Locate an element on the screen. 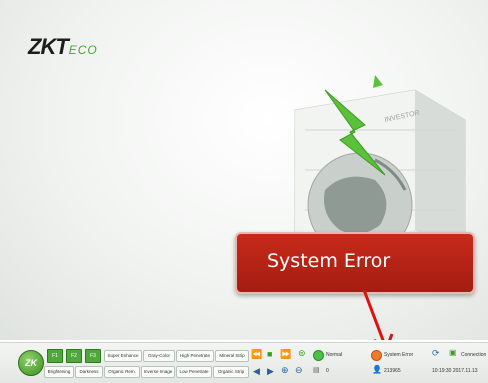 This screenshot has width=488, height=383. user-icon: 👤 is located at coordinates (377, 369).